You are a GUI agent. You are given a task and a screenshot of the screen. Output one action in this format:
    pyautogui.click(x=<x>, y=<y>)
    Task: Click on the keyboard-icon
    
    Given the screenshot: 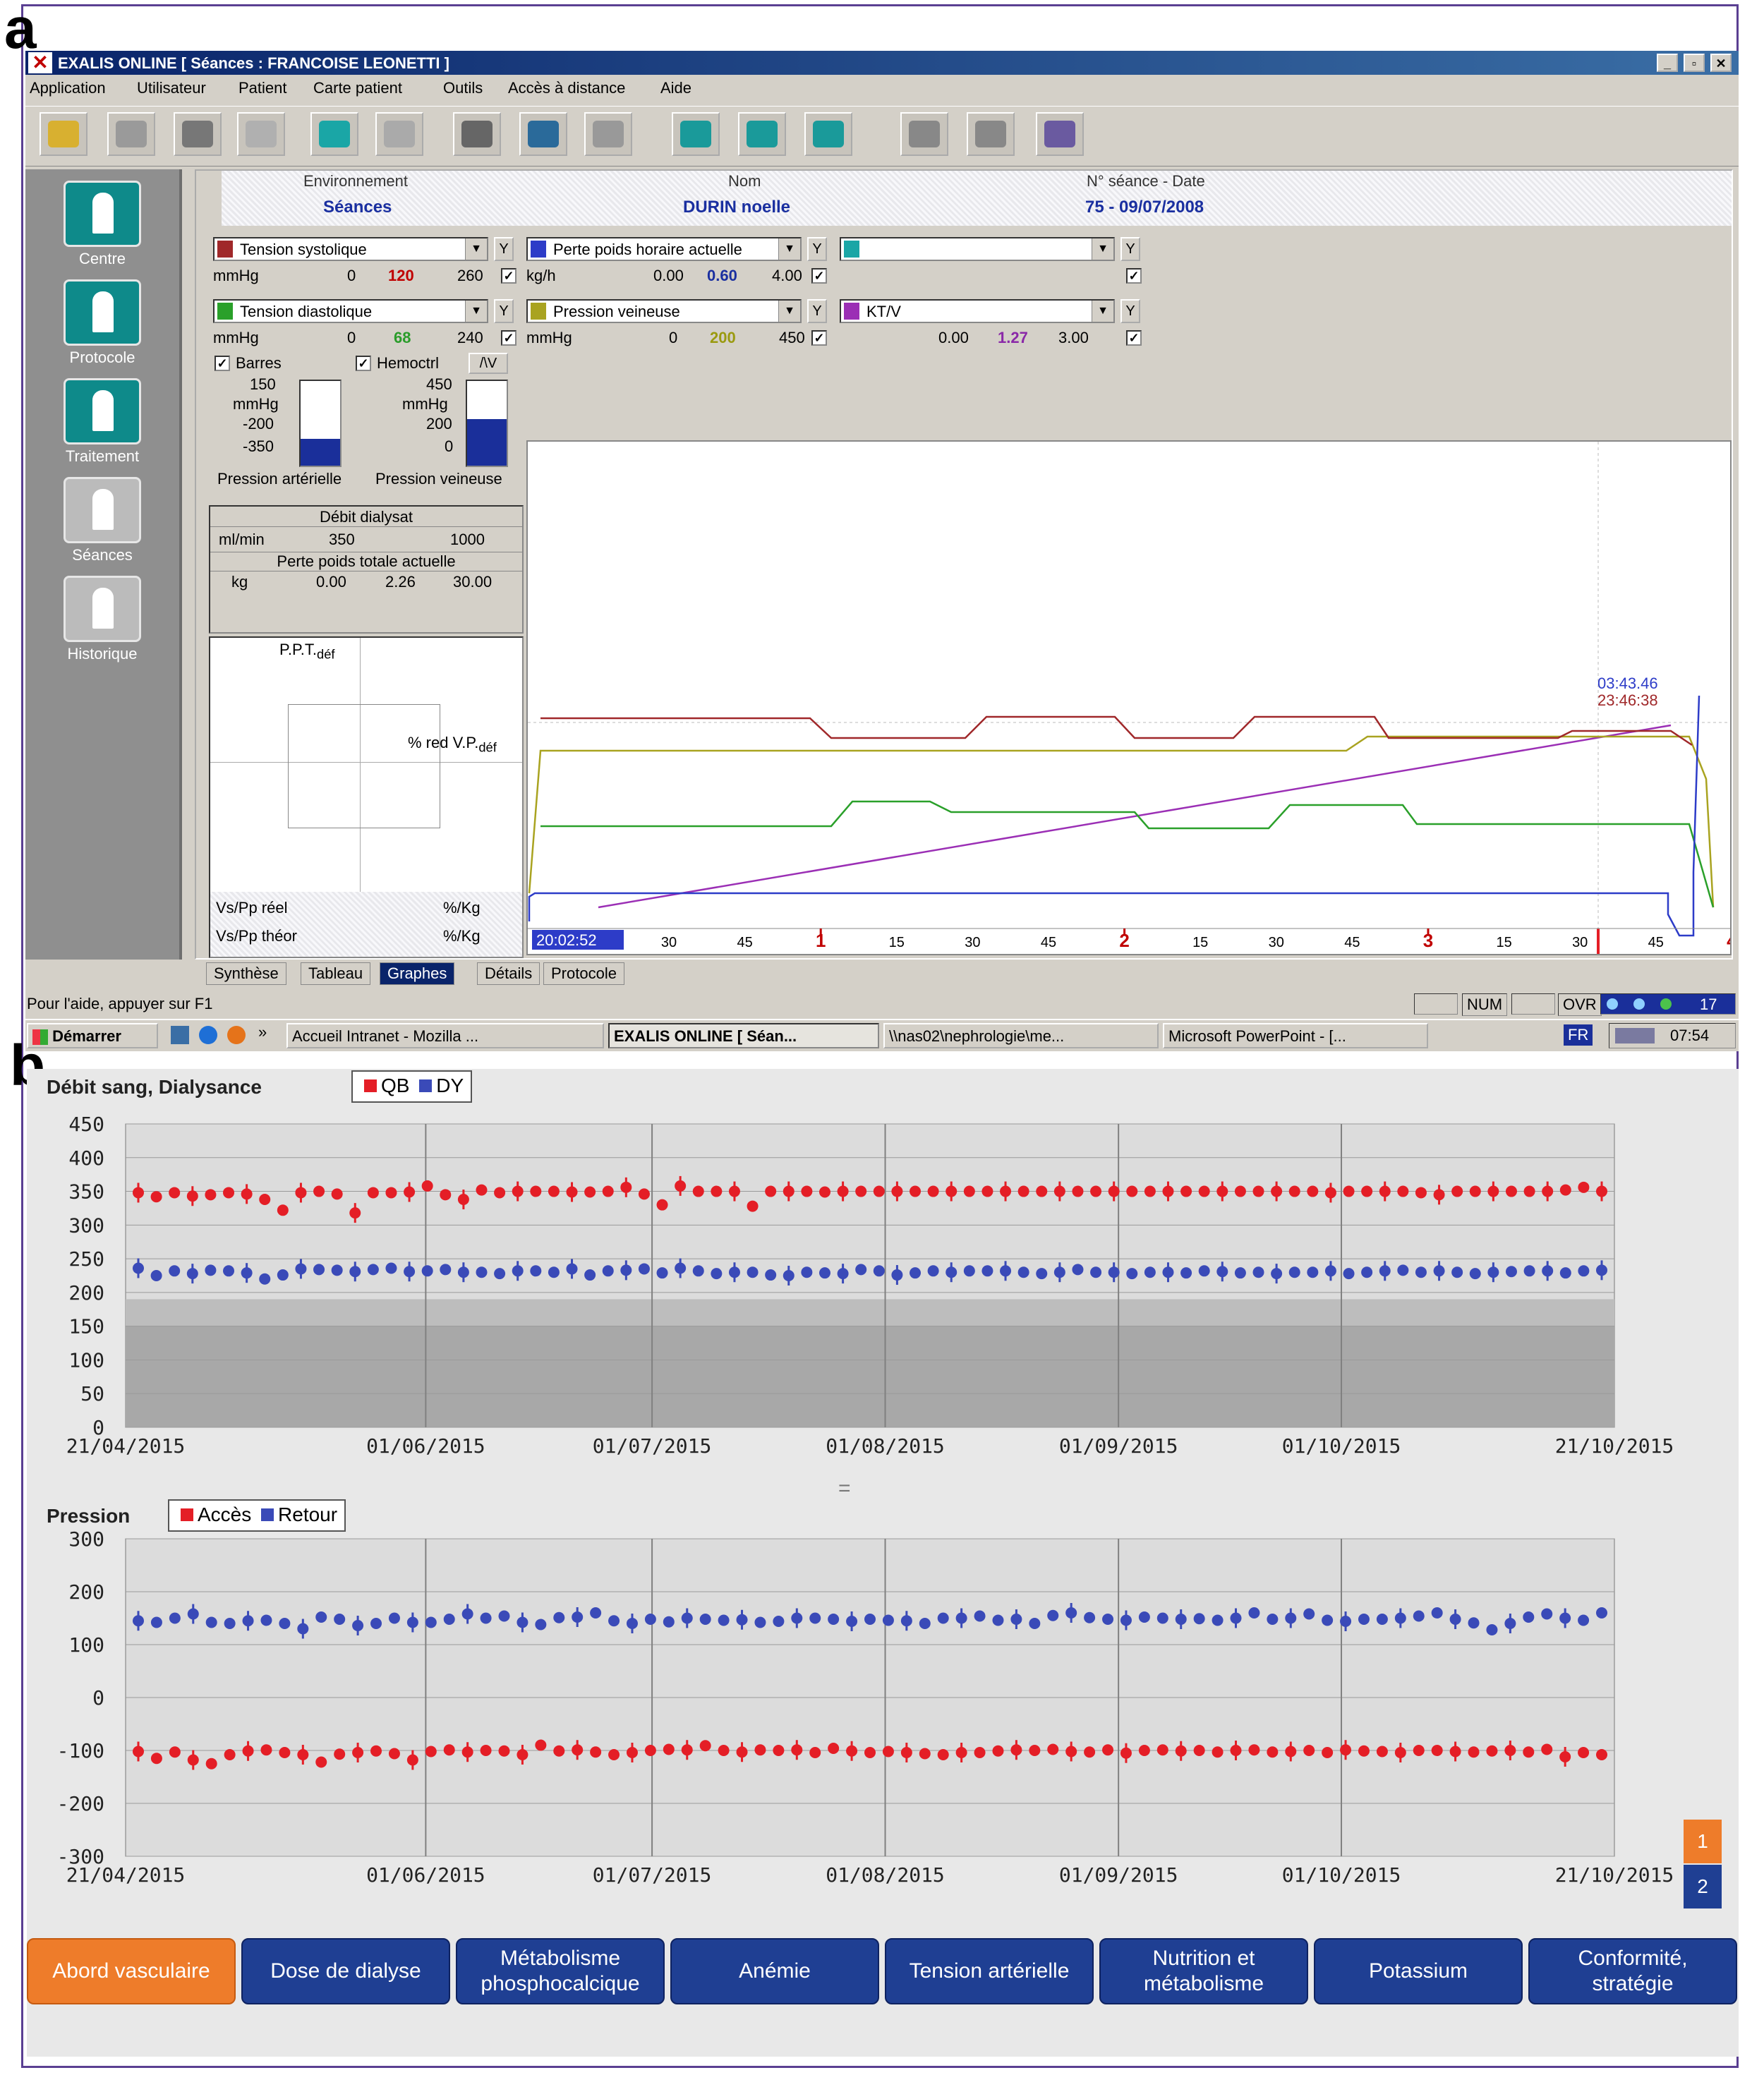 What is the action you would take?
    pyautogui.click(x=399, y=134)
    